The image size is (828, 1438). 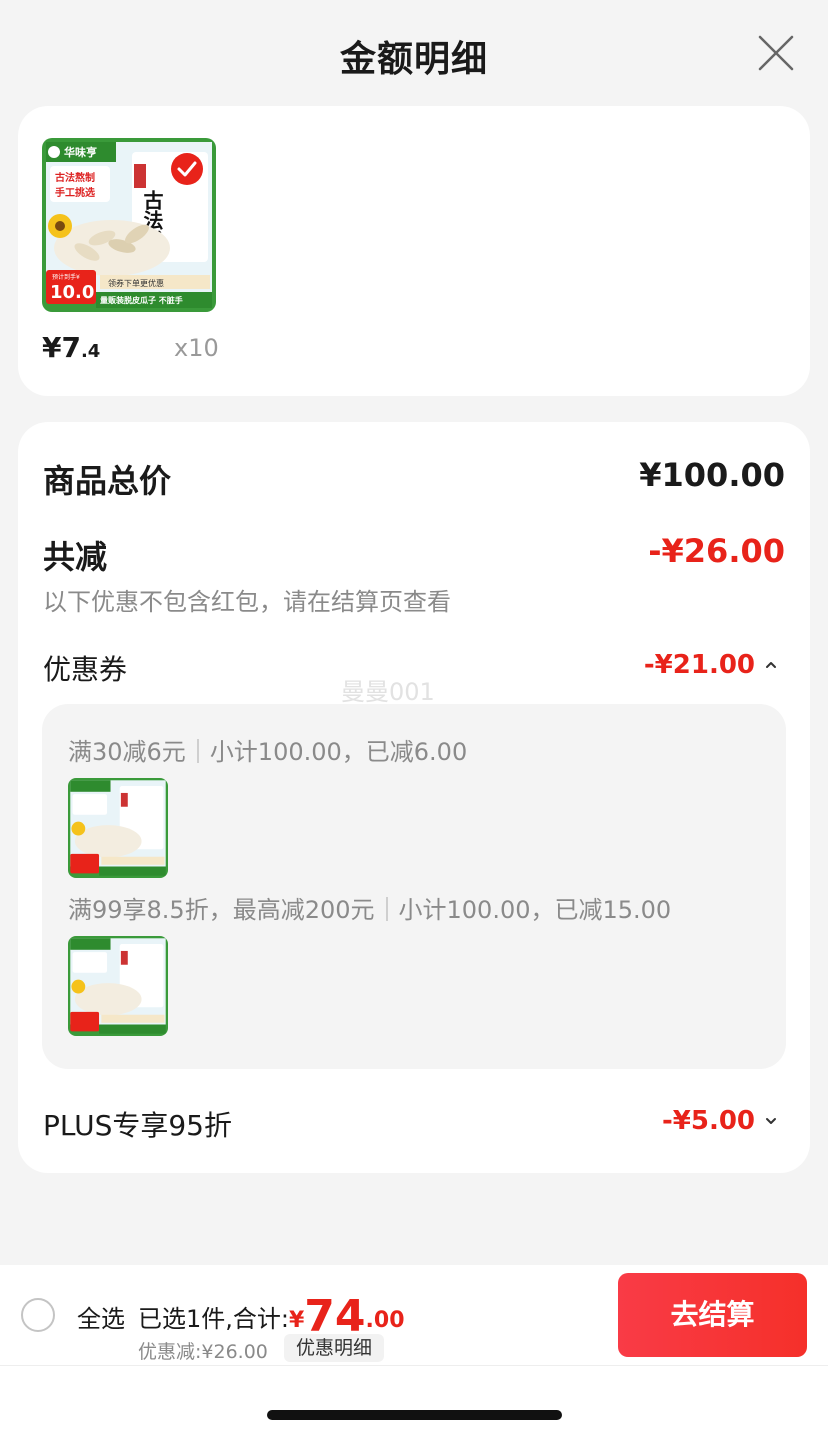 I want to click on coupon-rule-2: 满99享8.5折，最高减200元 小计100.00，已减15.00, so click(x=370, y=910).